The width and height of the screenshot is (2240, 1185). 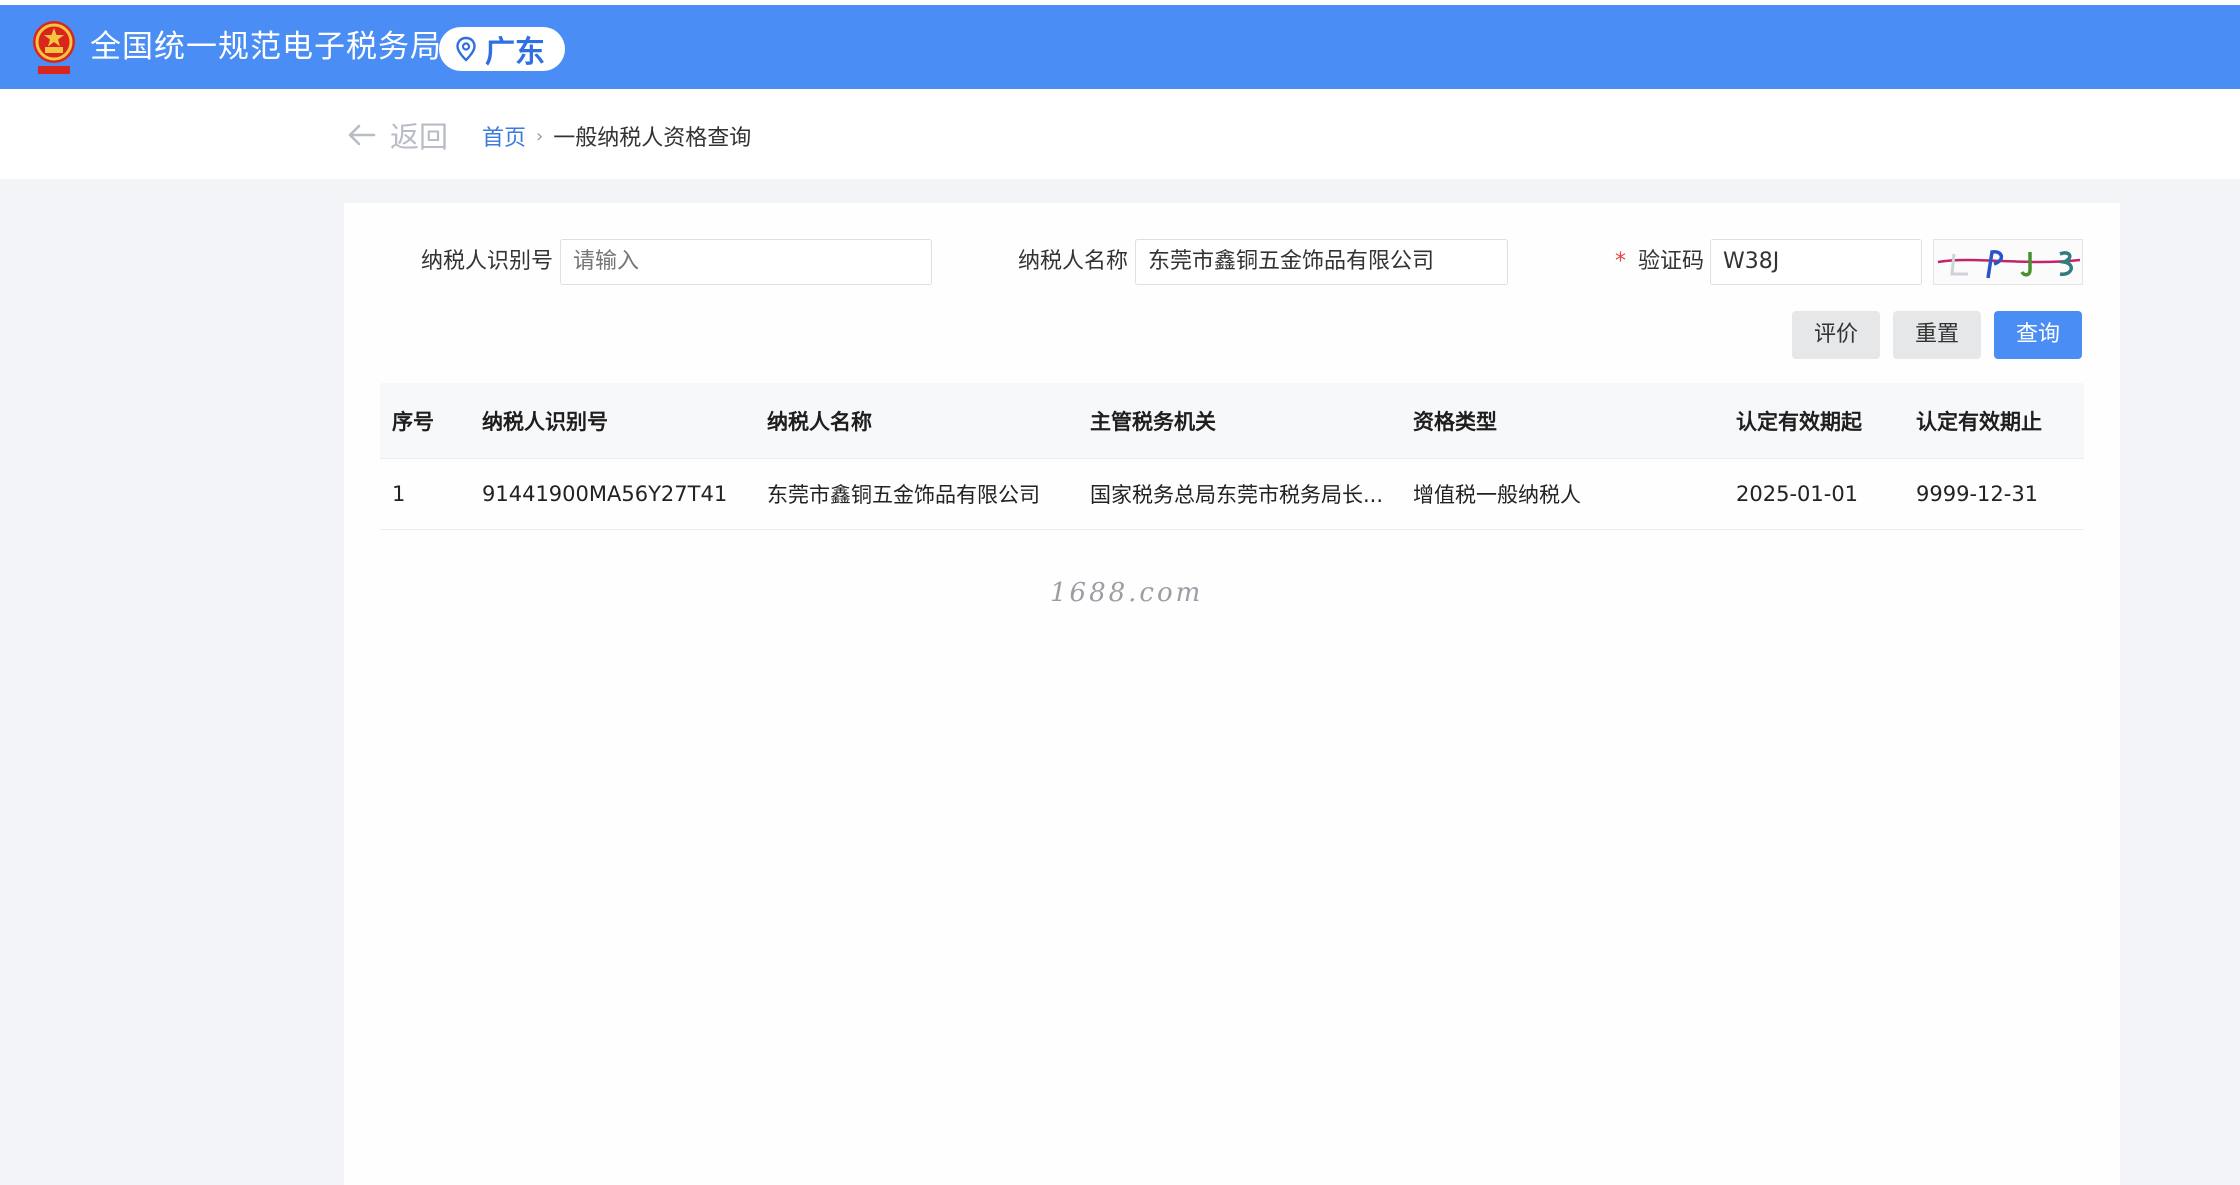 I want to click on captcha-image, so click(x=2008, y=262).